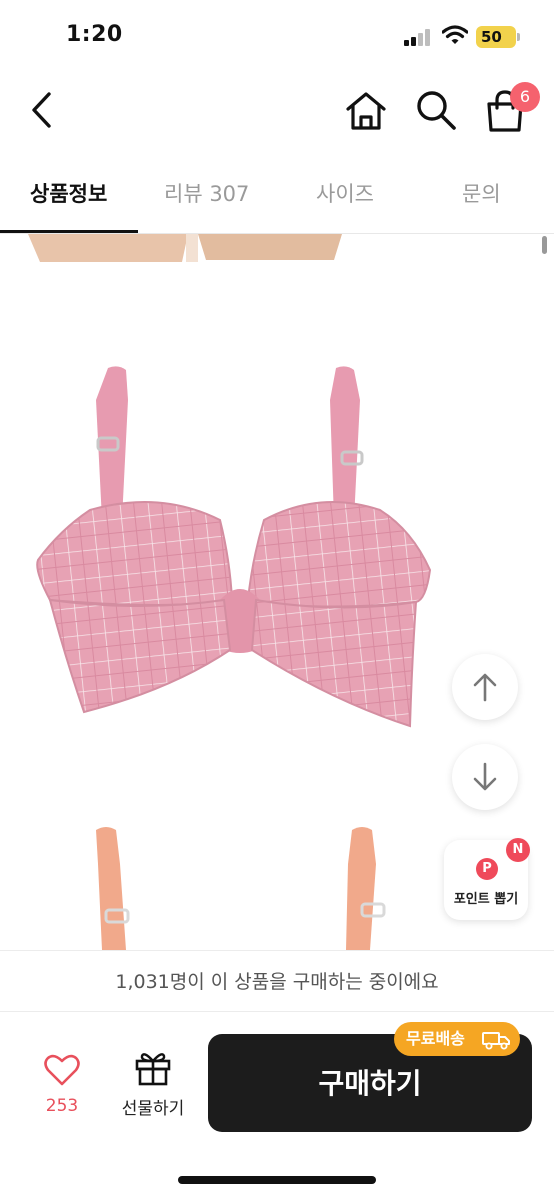 The image size is (554, 1200). What do you see at coordinates (241, 888) in the screenshot?
I see `product-image-peach-bra` at bounding box center [241, 888].